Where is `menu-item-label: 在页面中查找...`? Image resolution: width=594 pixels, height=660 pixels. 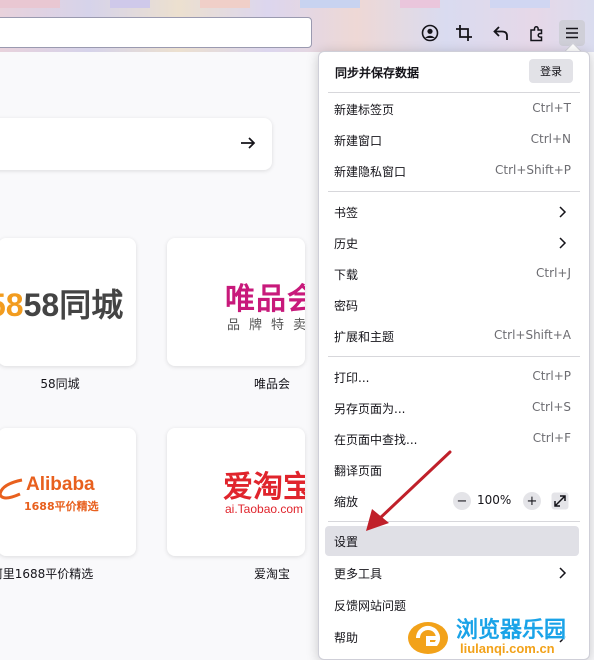 menu-item-label: 在页面中查找... is located at coordinates (376, 440).